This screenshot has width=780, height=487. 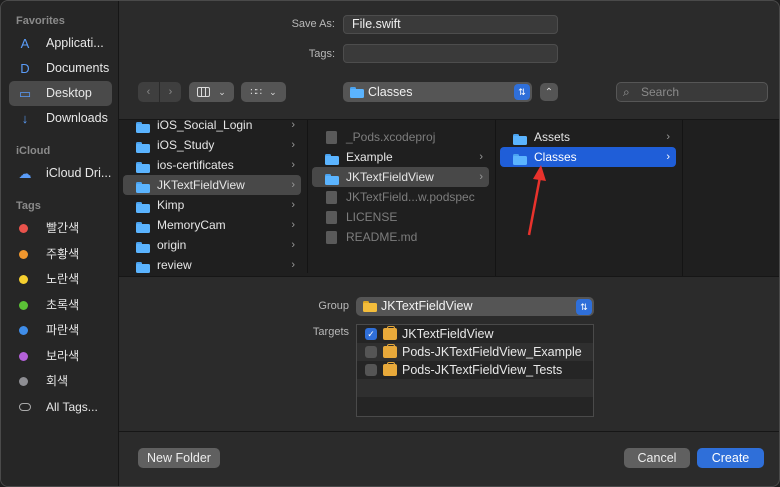 What do you see at coordinates (57, 381) in the screenshot?
I see `sidebar-tag-label: 회색` at bounding box center [57, 381].